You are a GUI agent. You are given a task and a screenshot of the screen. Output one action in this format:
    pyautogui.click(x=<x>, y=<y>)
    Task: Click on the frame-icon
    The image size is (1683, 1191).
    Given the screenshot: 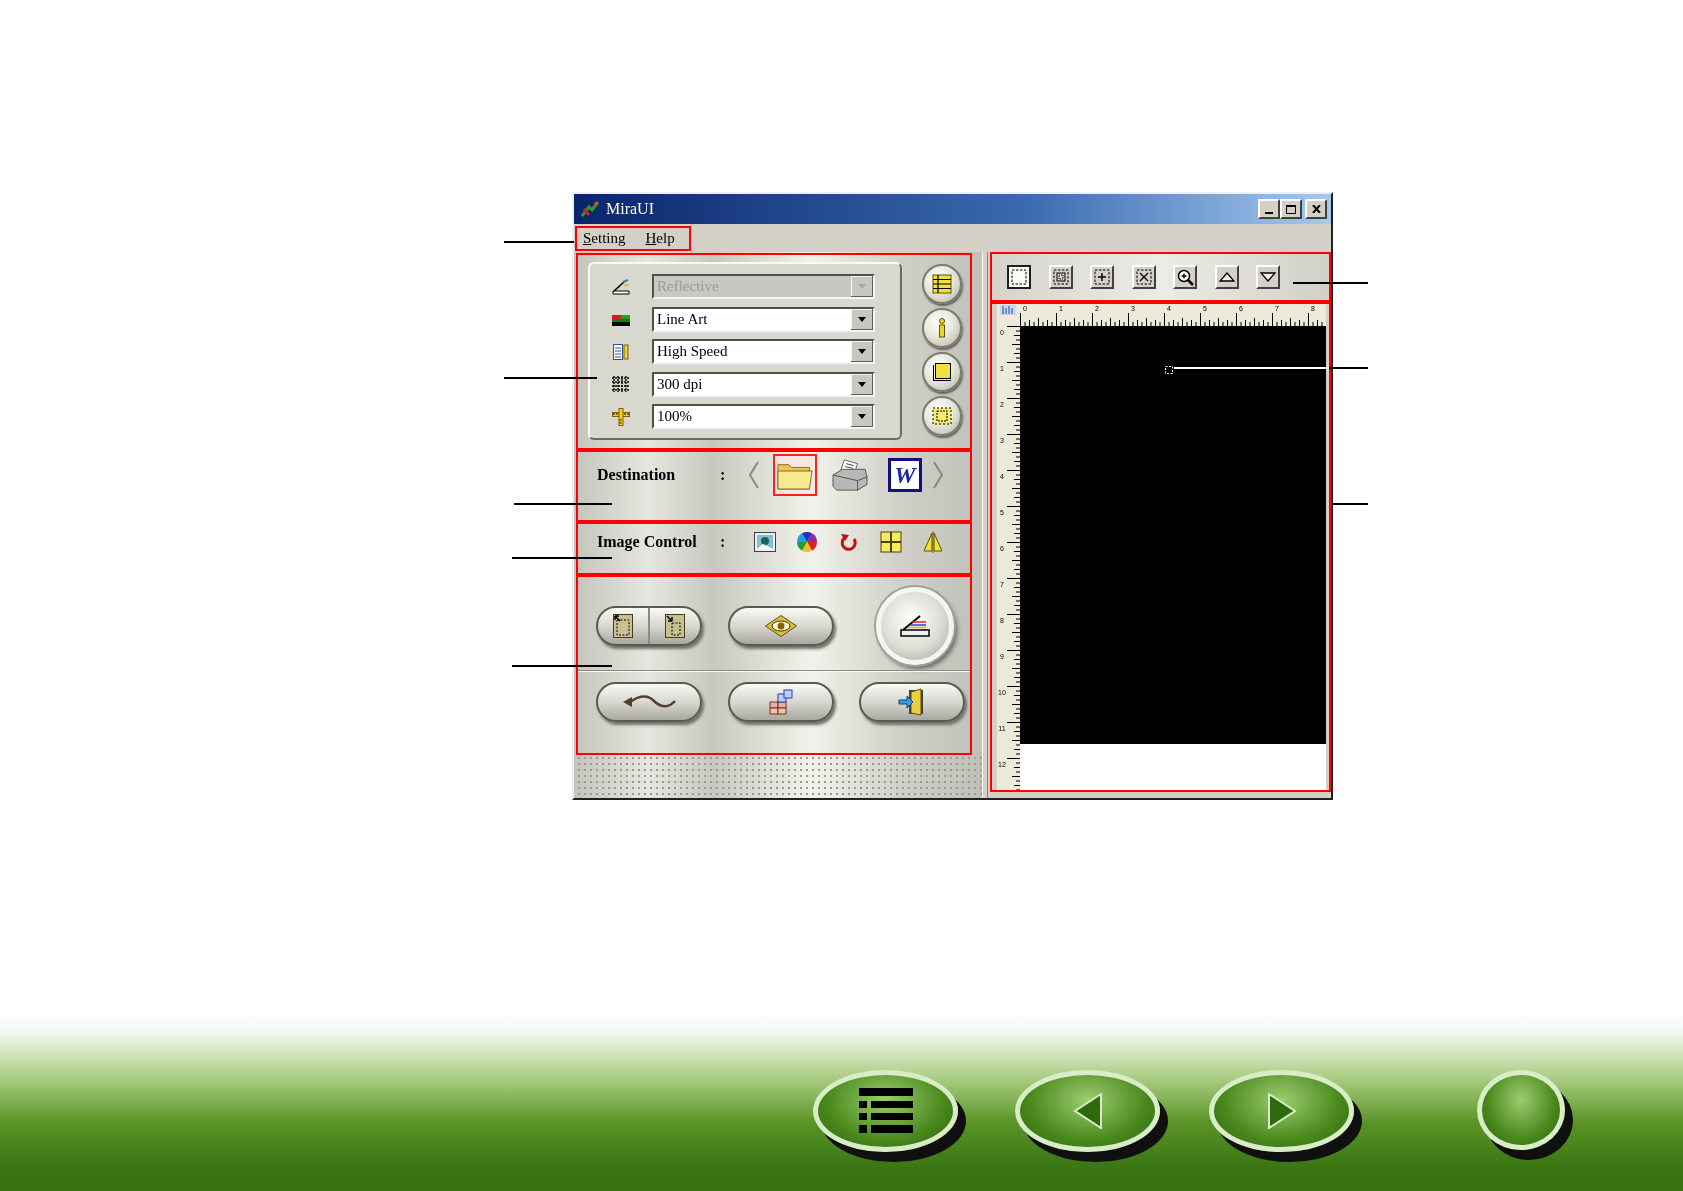 What is the action you would take?
    pyautogui.click(x=942, y=372)
    